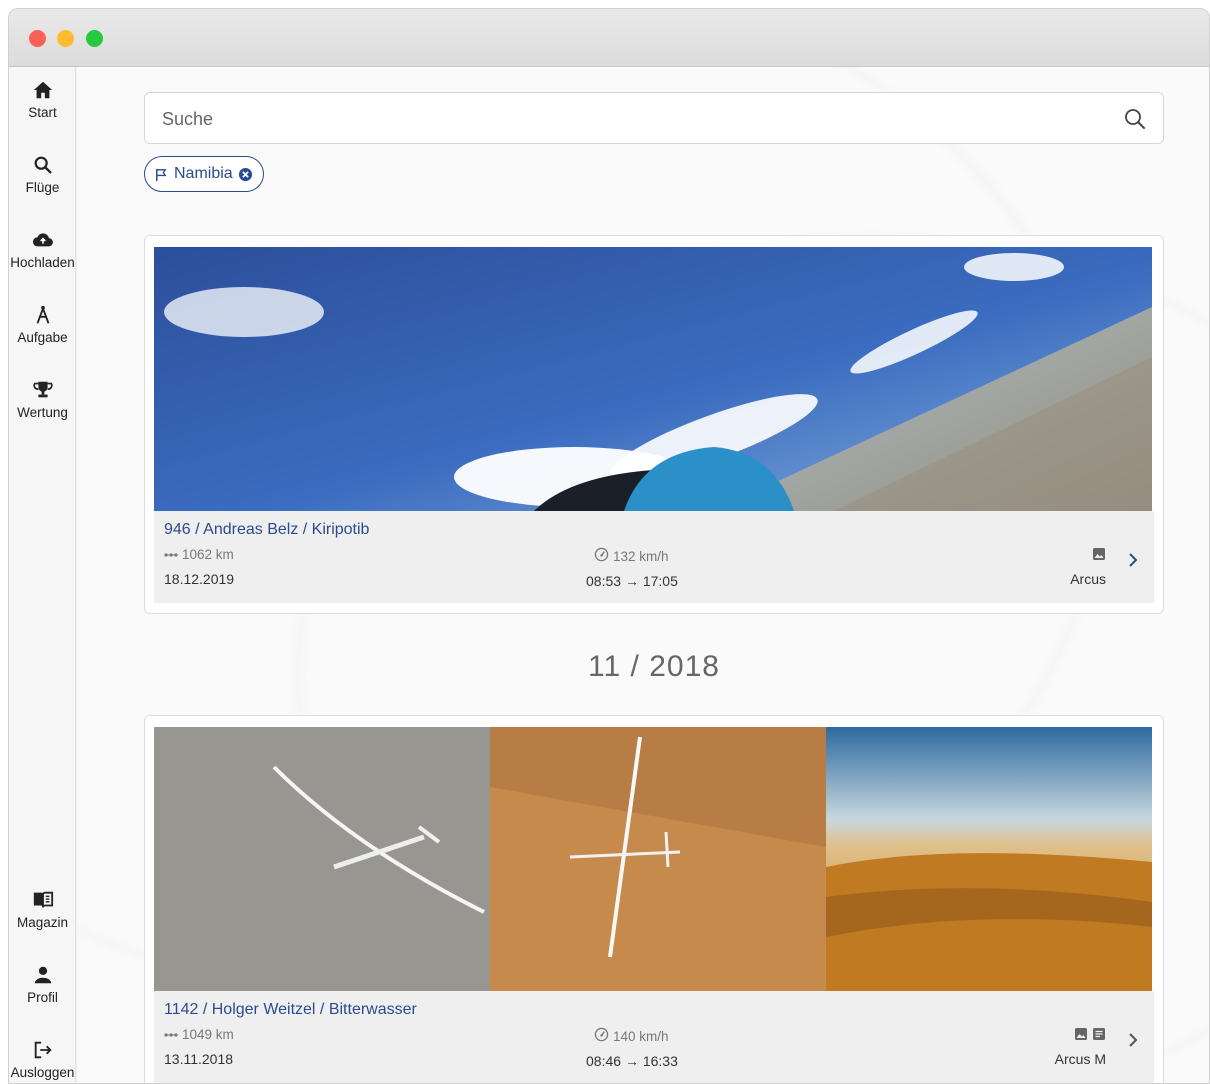  Describe the element at coordinates (266, 530) in the screenshot. I see `flight-title-link: 946 / Andreas Belz / Kiripotib` at that location.